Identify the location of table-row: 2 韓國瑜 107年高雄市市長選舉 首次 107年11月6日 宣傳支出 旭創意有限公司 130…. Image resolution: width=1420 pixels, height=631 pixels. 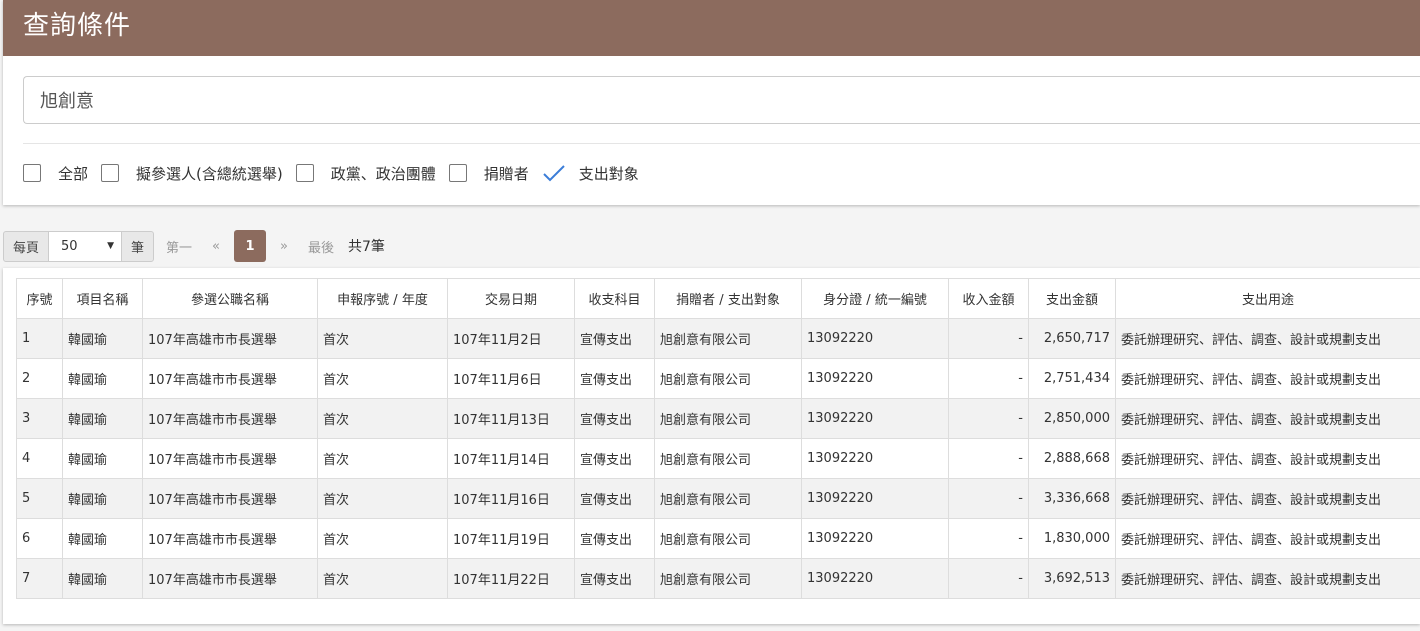
(718, 378).